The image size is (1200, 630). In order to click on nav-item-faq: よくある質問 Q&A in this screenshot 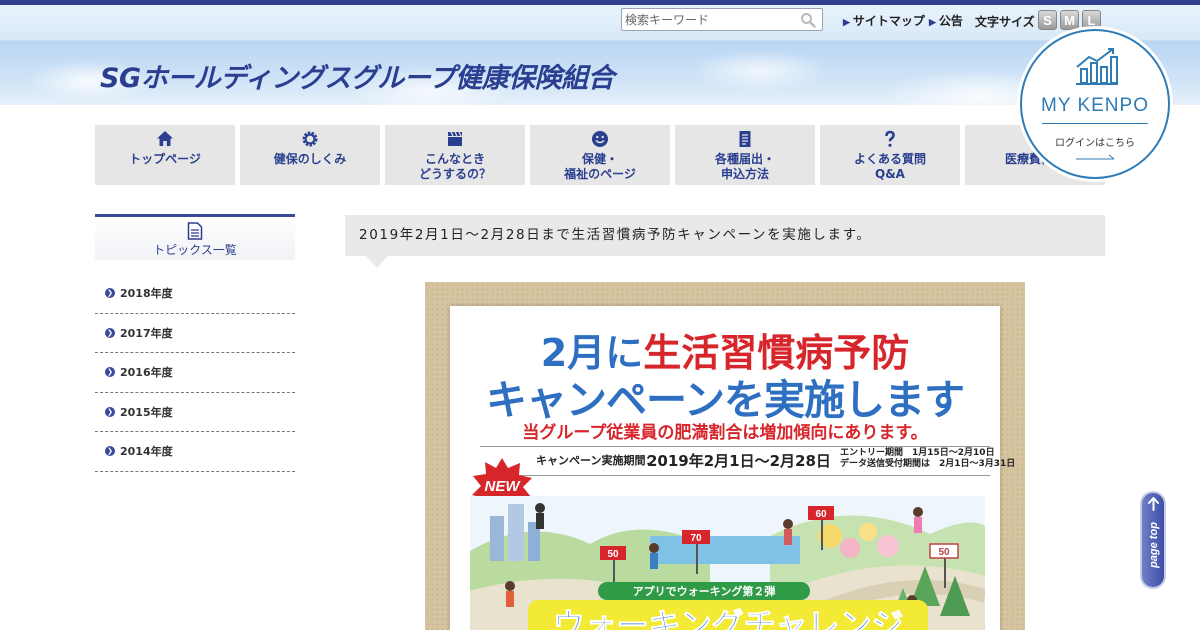, I will do `click(890, 155)`.